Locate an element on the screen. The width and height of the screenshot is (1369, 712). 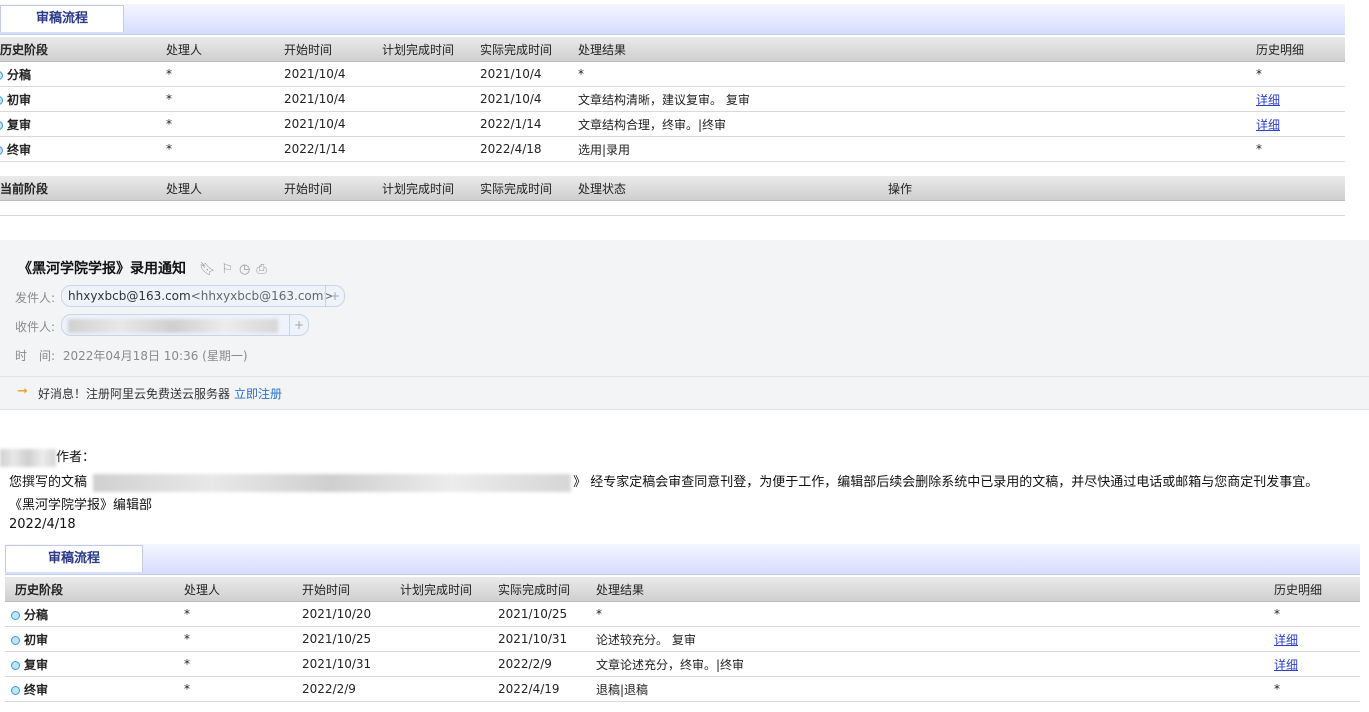
column-header: 开始时间 is located at coordinates (333, 188).